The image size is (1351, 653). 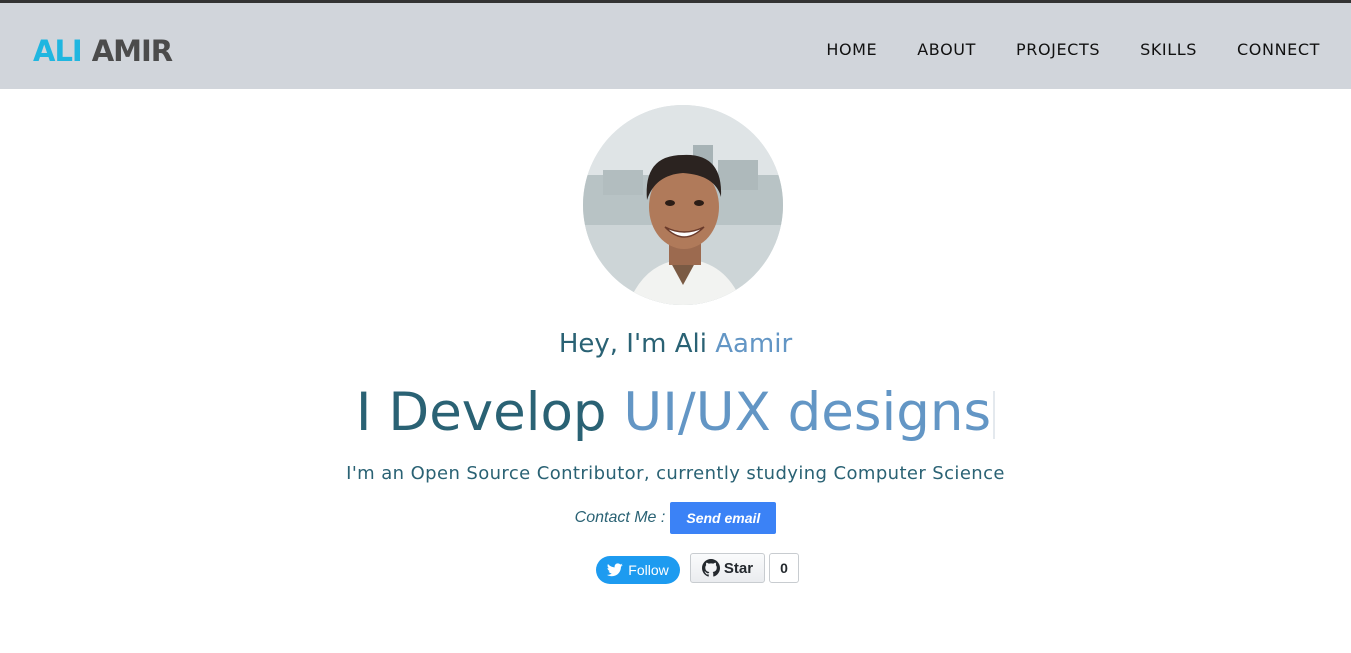 What do you see at coordinates (723, 518) in the screenshot?
I see `send-email-button: Send email` at bounding box center [723, 518].